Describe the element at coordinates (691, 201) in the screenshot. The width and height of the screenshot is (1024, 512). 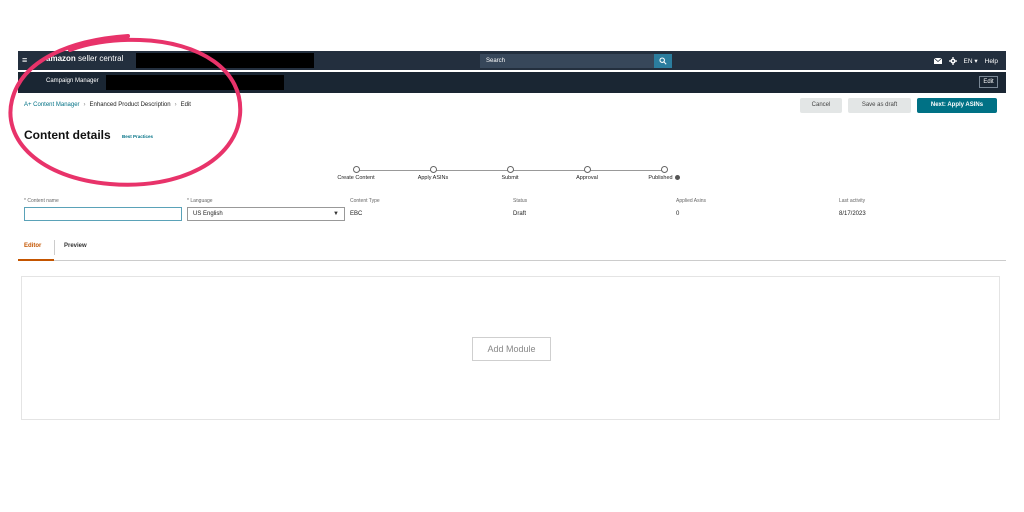
I see `applied-asins-label: Applied Asins` at that location.